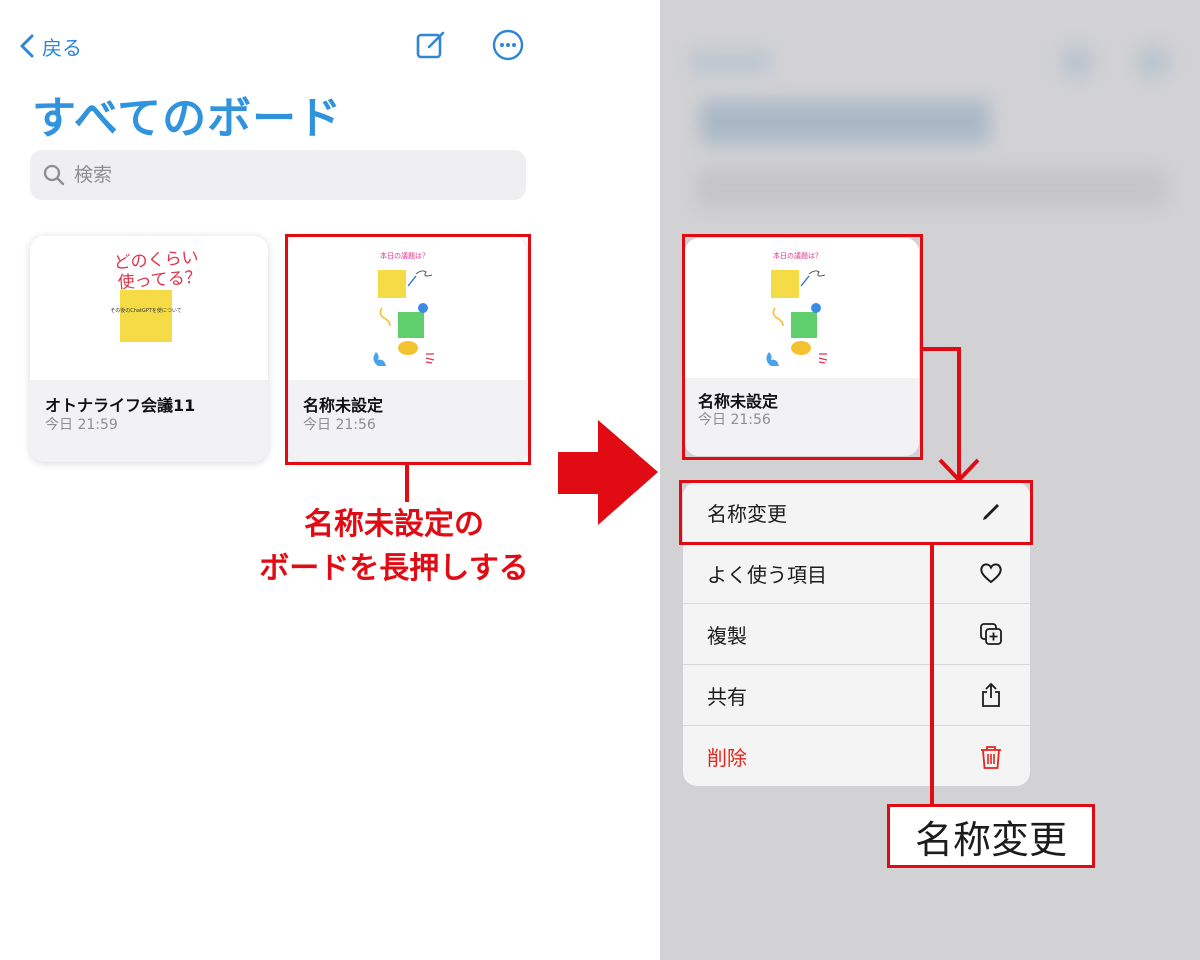 The height and width of the screenshot is (960, 1200). What do you see at coordinates (727, 635) in the screenshot?
I see `menu-item-label: 複製` at bounding box center [727, 635].